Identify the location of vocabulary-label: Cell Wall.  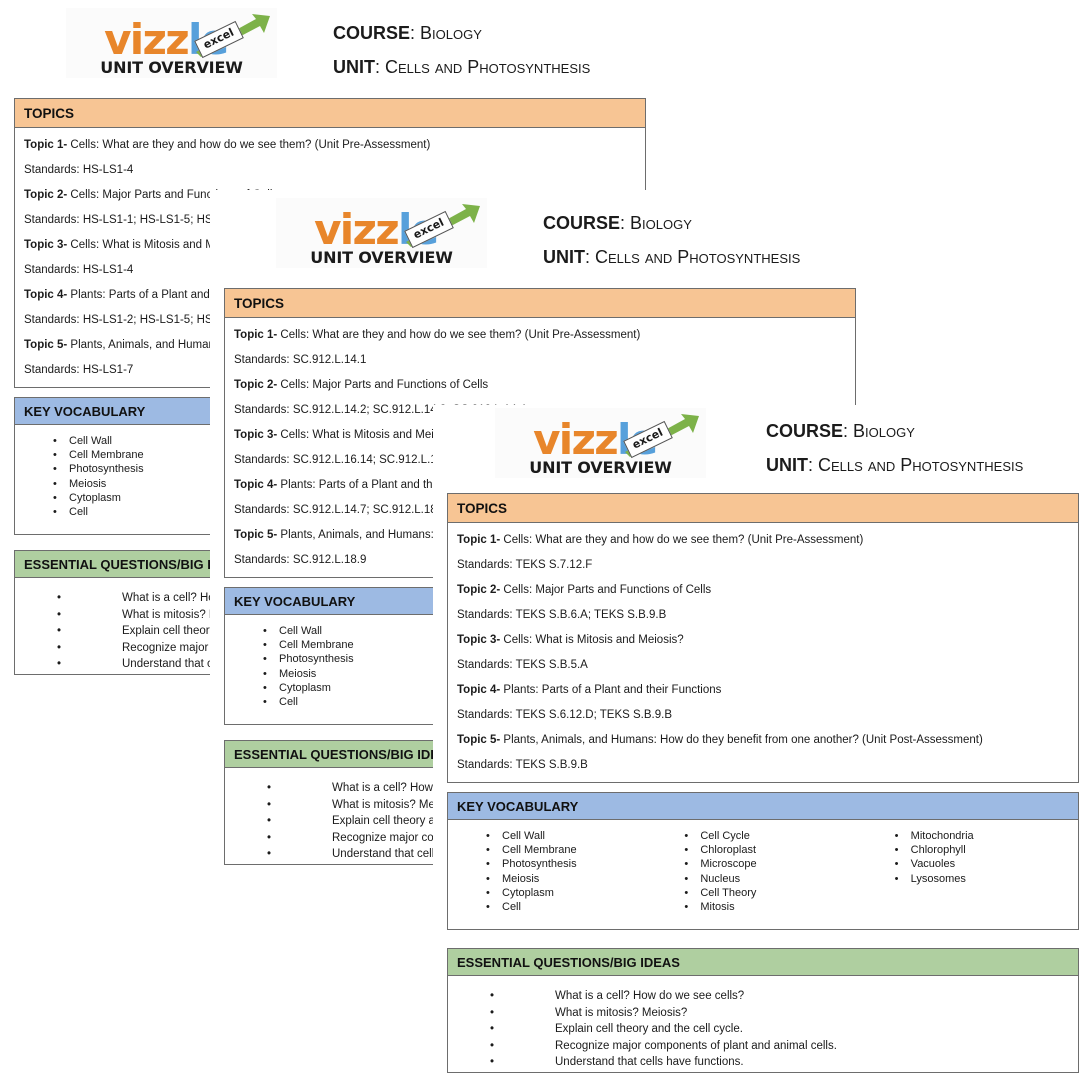
(300, 631).